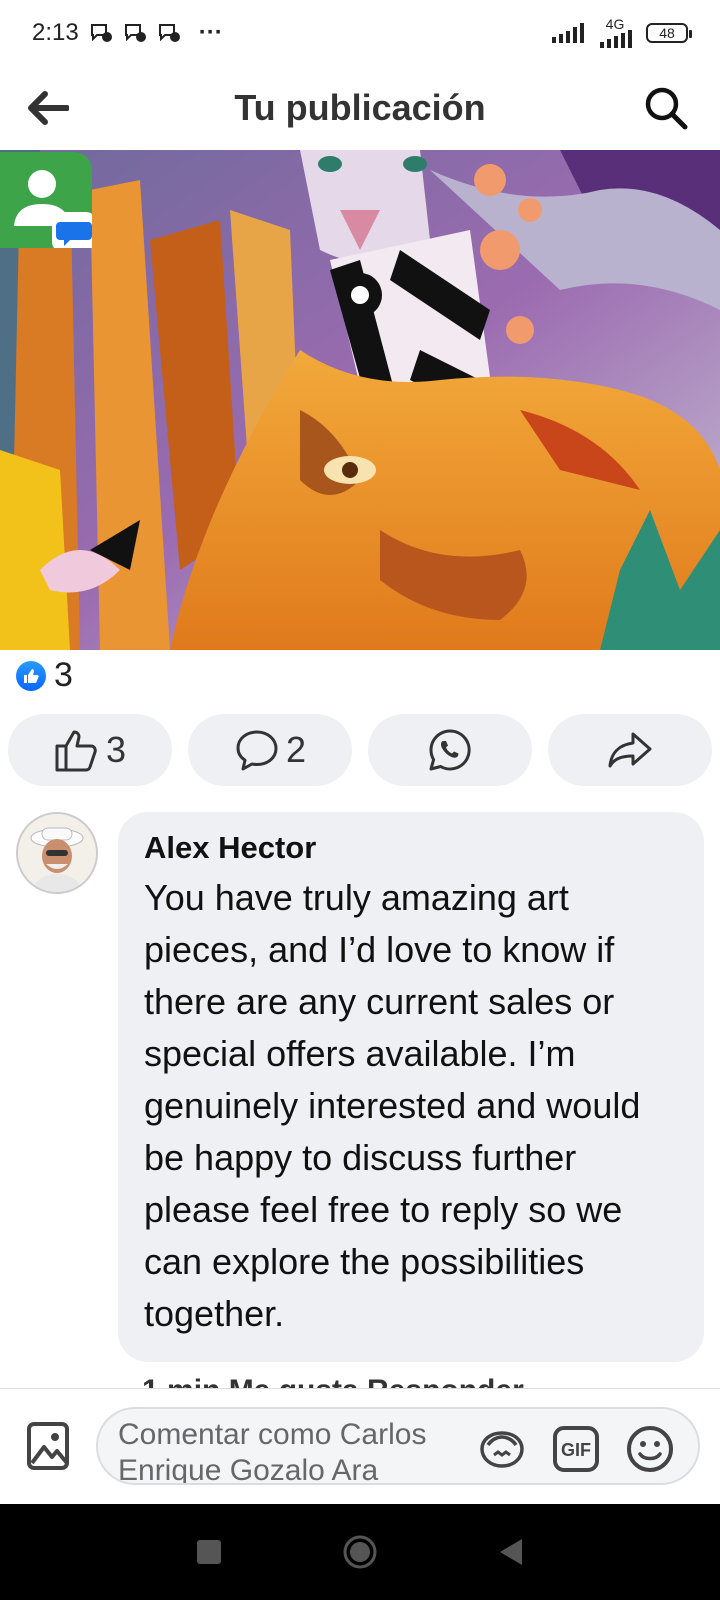 This screenshot has width=720, height=1600. I want to click on nav-circle-icon, so click(360, 1552).